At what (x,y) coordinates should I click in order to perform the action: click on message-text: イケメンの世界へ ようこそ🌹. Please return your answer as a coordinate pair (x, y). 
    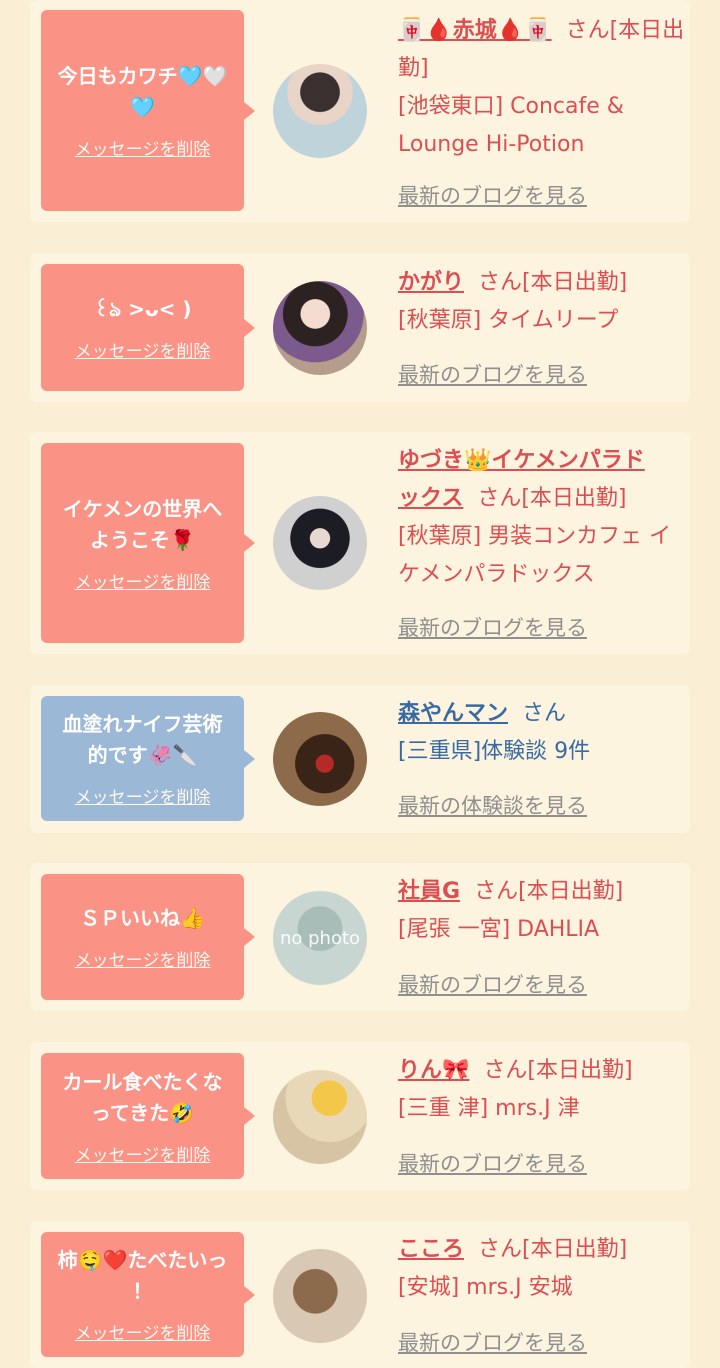
    Looking at the image, I should click on (142, 524).